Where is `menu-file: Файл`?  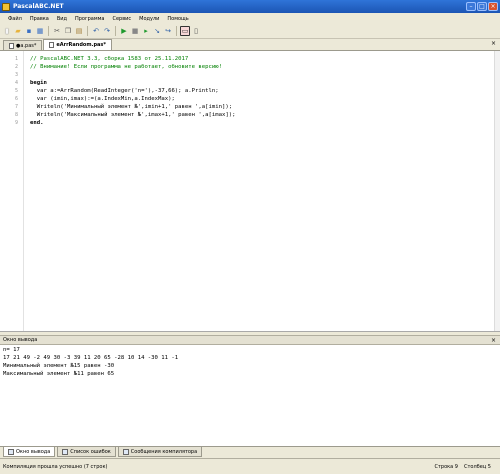
menu-file: Файл is located at coordinates (15, 19).